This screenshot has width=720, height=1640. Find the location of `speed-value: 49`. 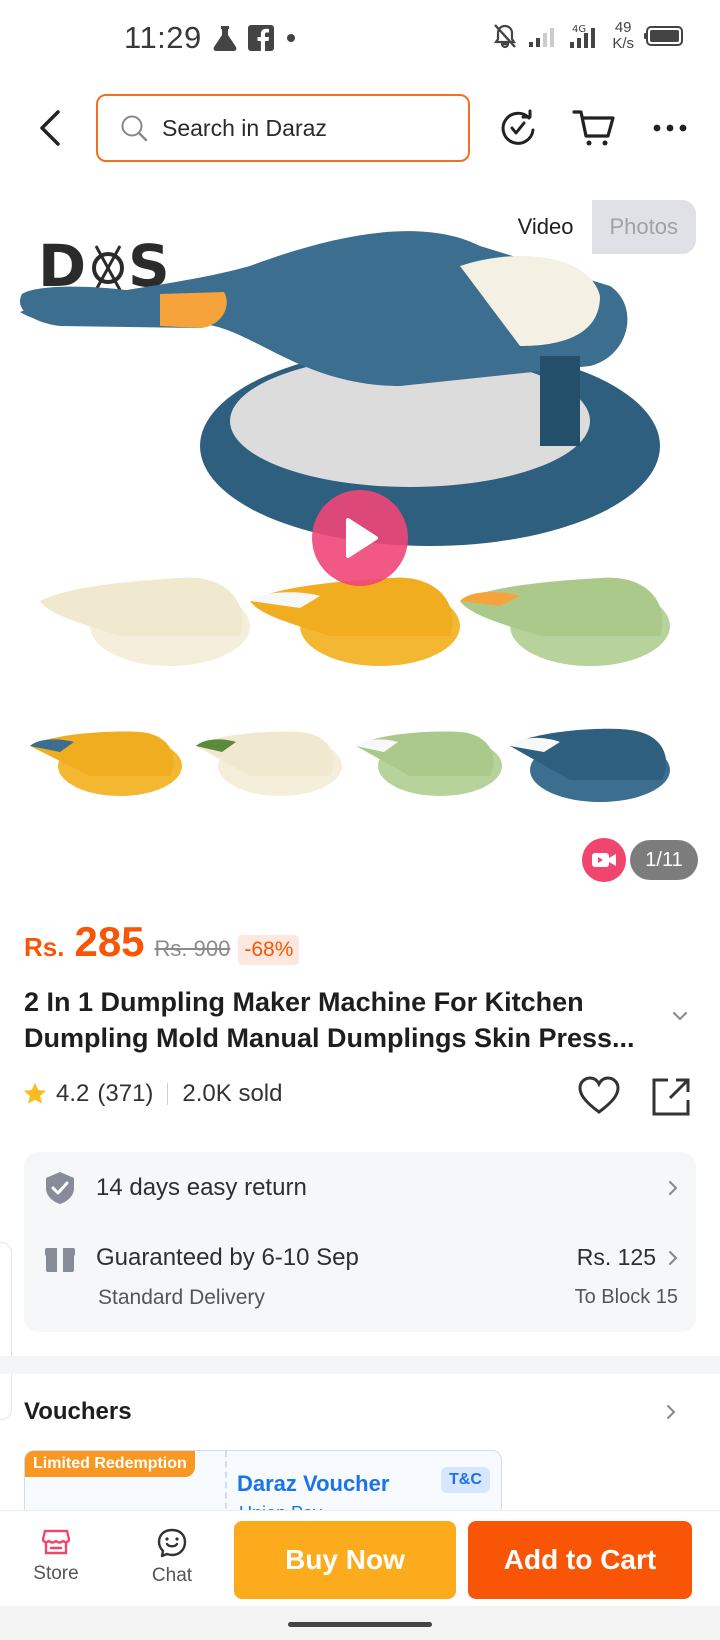

speed-value: 49 is located at coordinates (623, 27).